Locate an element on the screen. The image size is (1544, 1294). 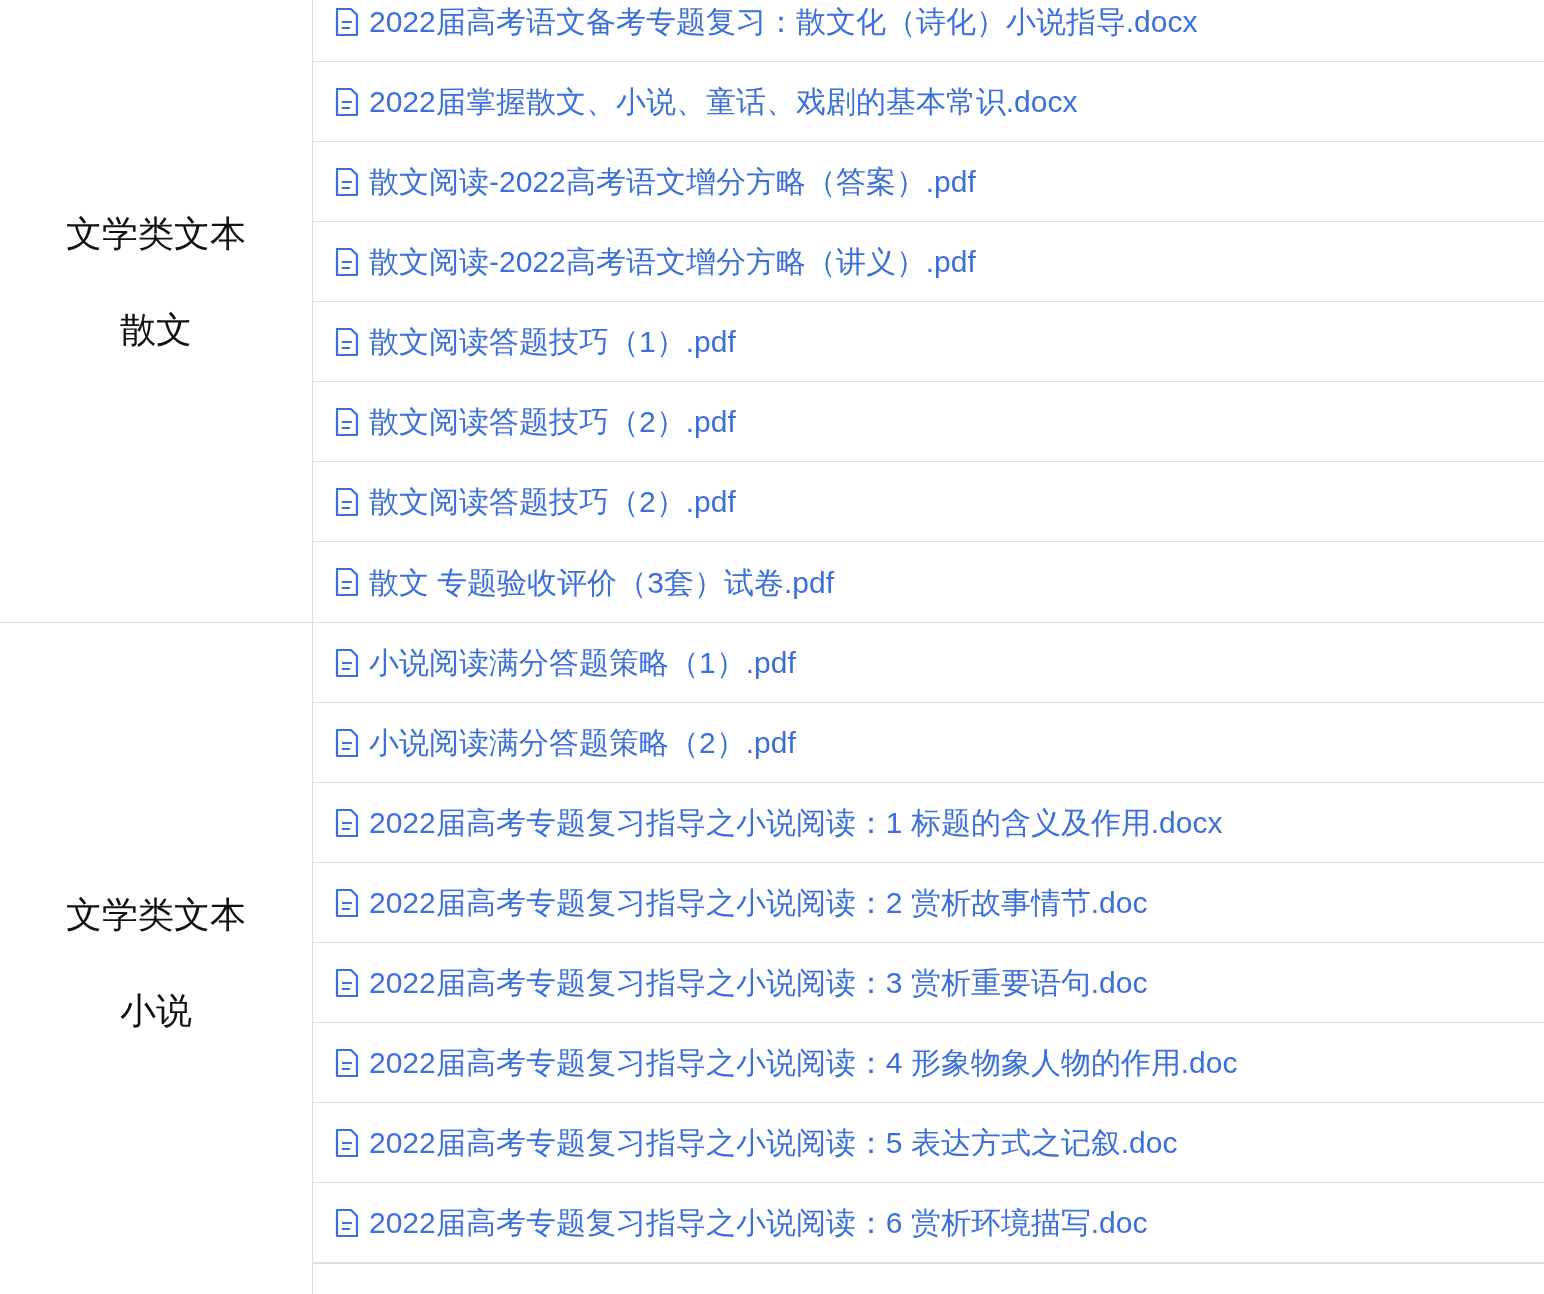
category-label: 小说 is located at coordinates (156, 1011).